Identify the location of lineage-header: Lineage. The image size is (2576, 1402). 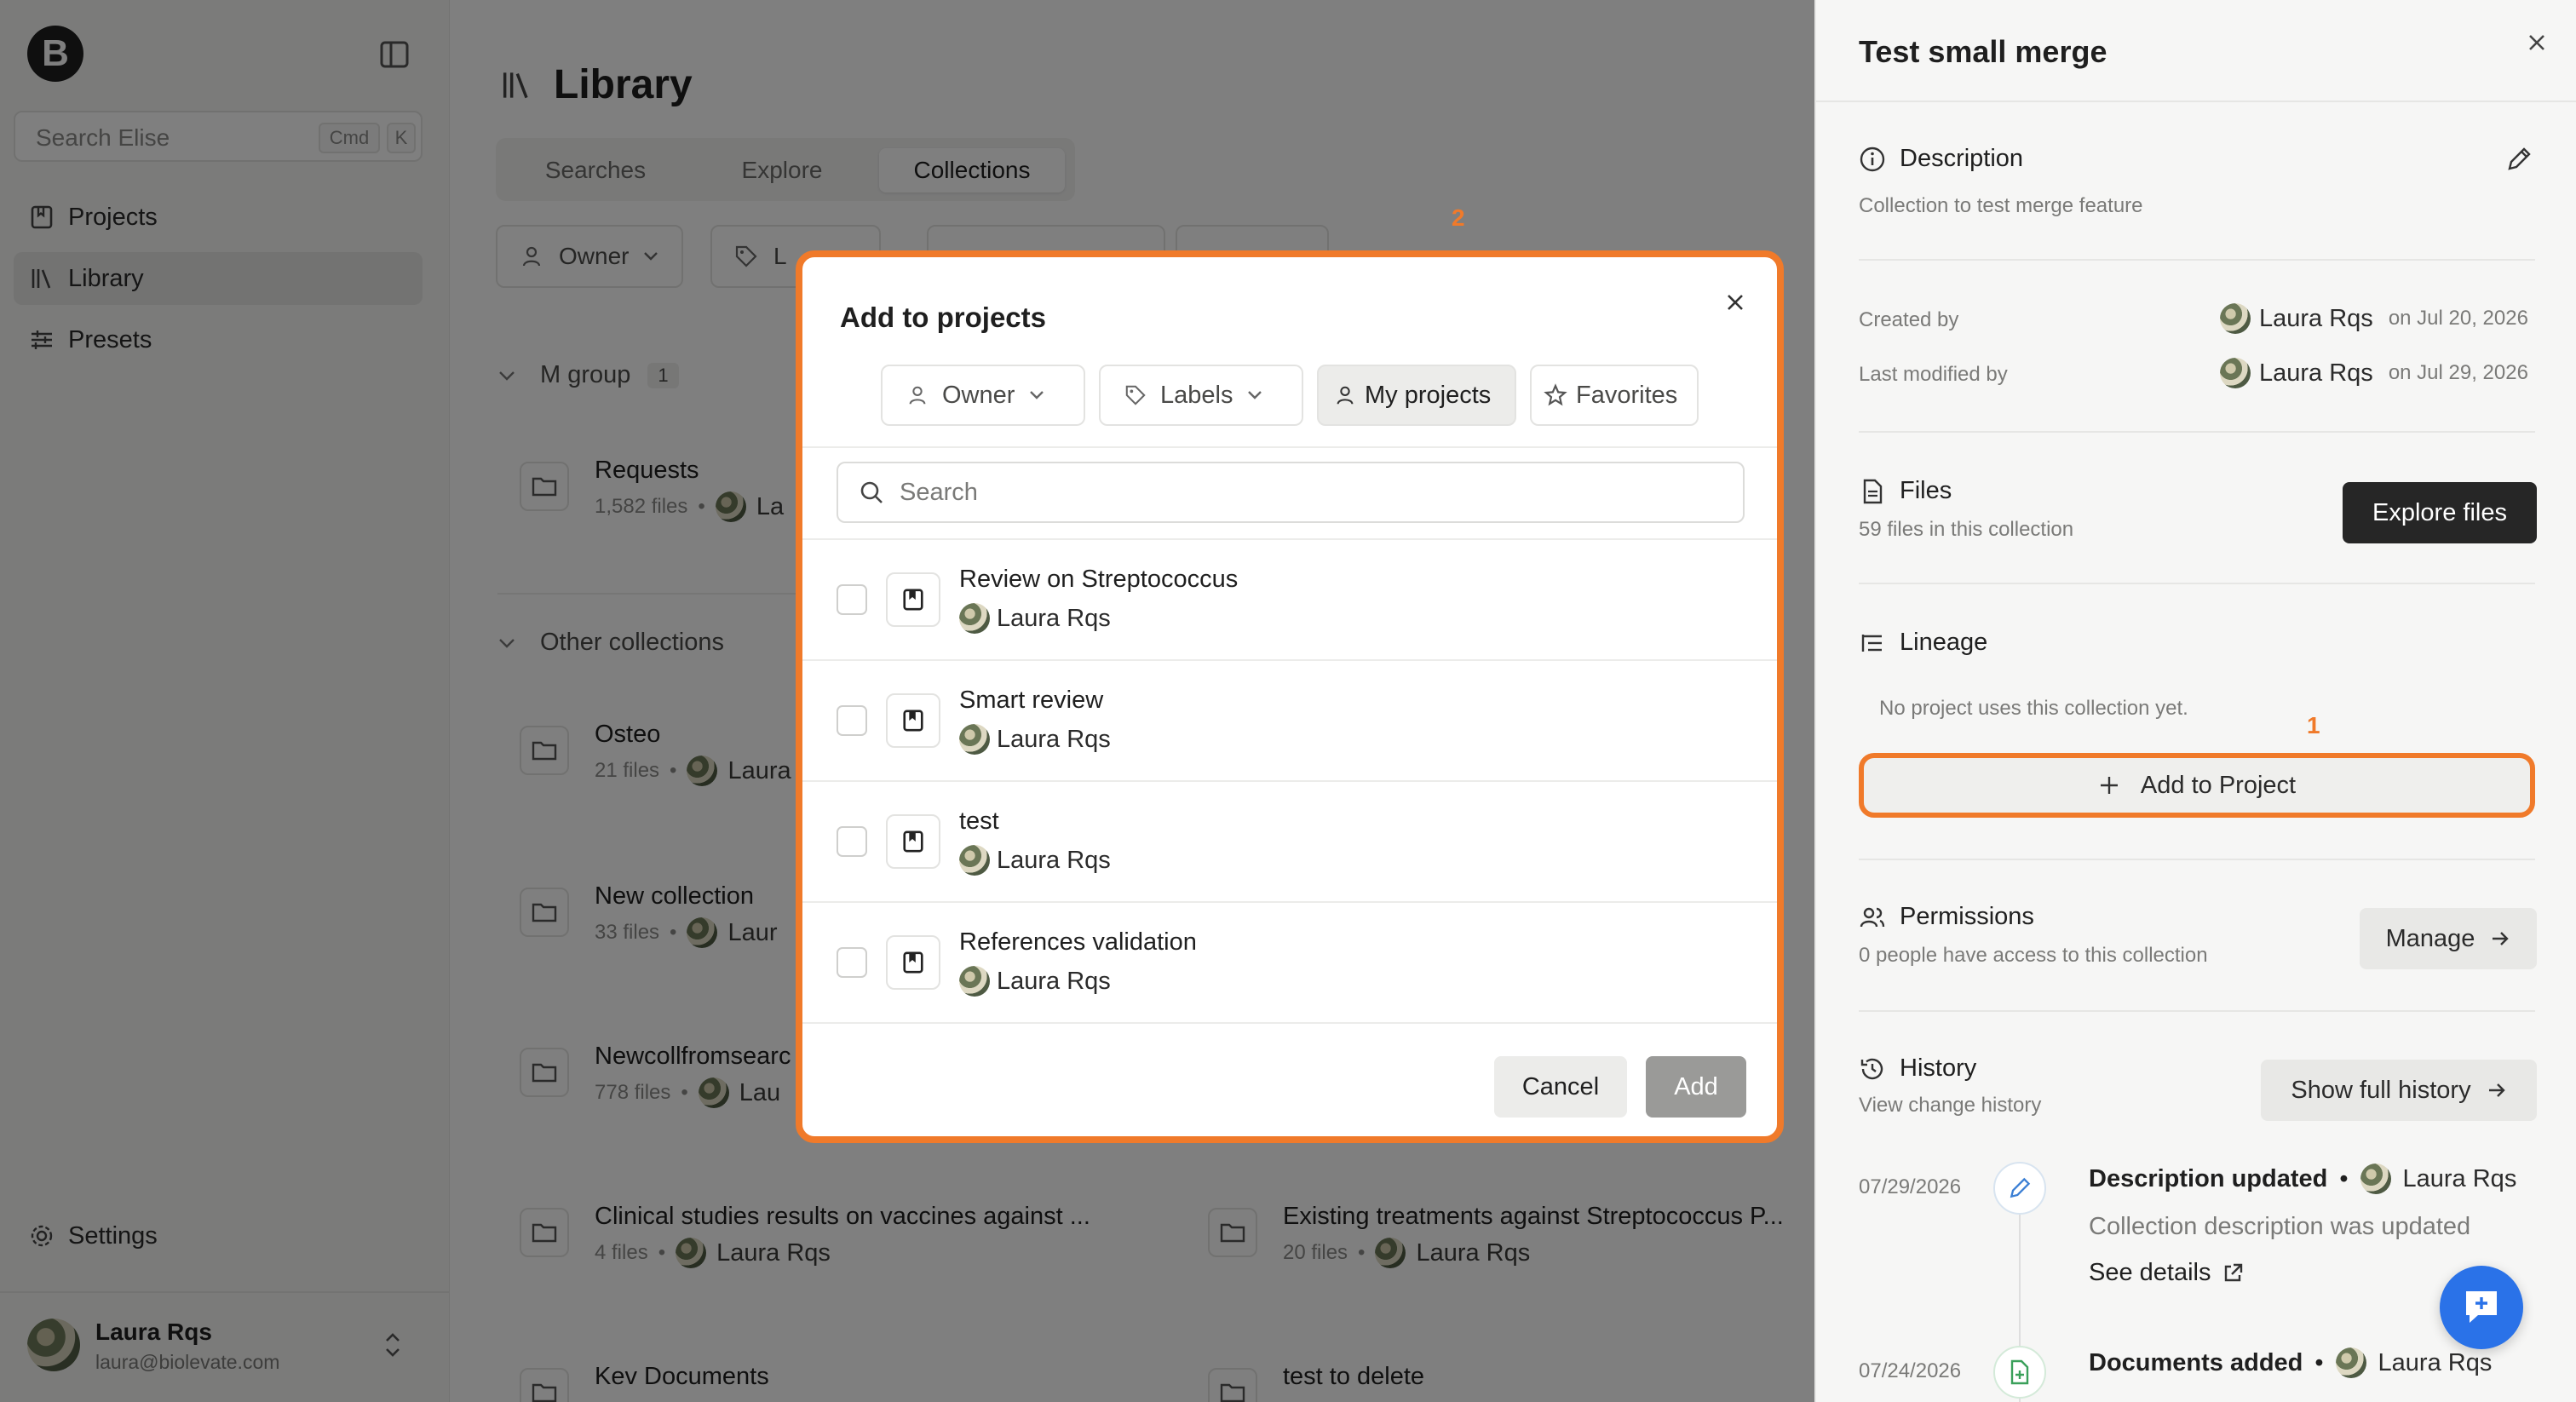
(1923, 643).